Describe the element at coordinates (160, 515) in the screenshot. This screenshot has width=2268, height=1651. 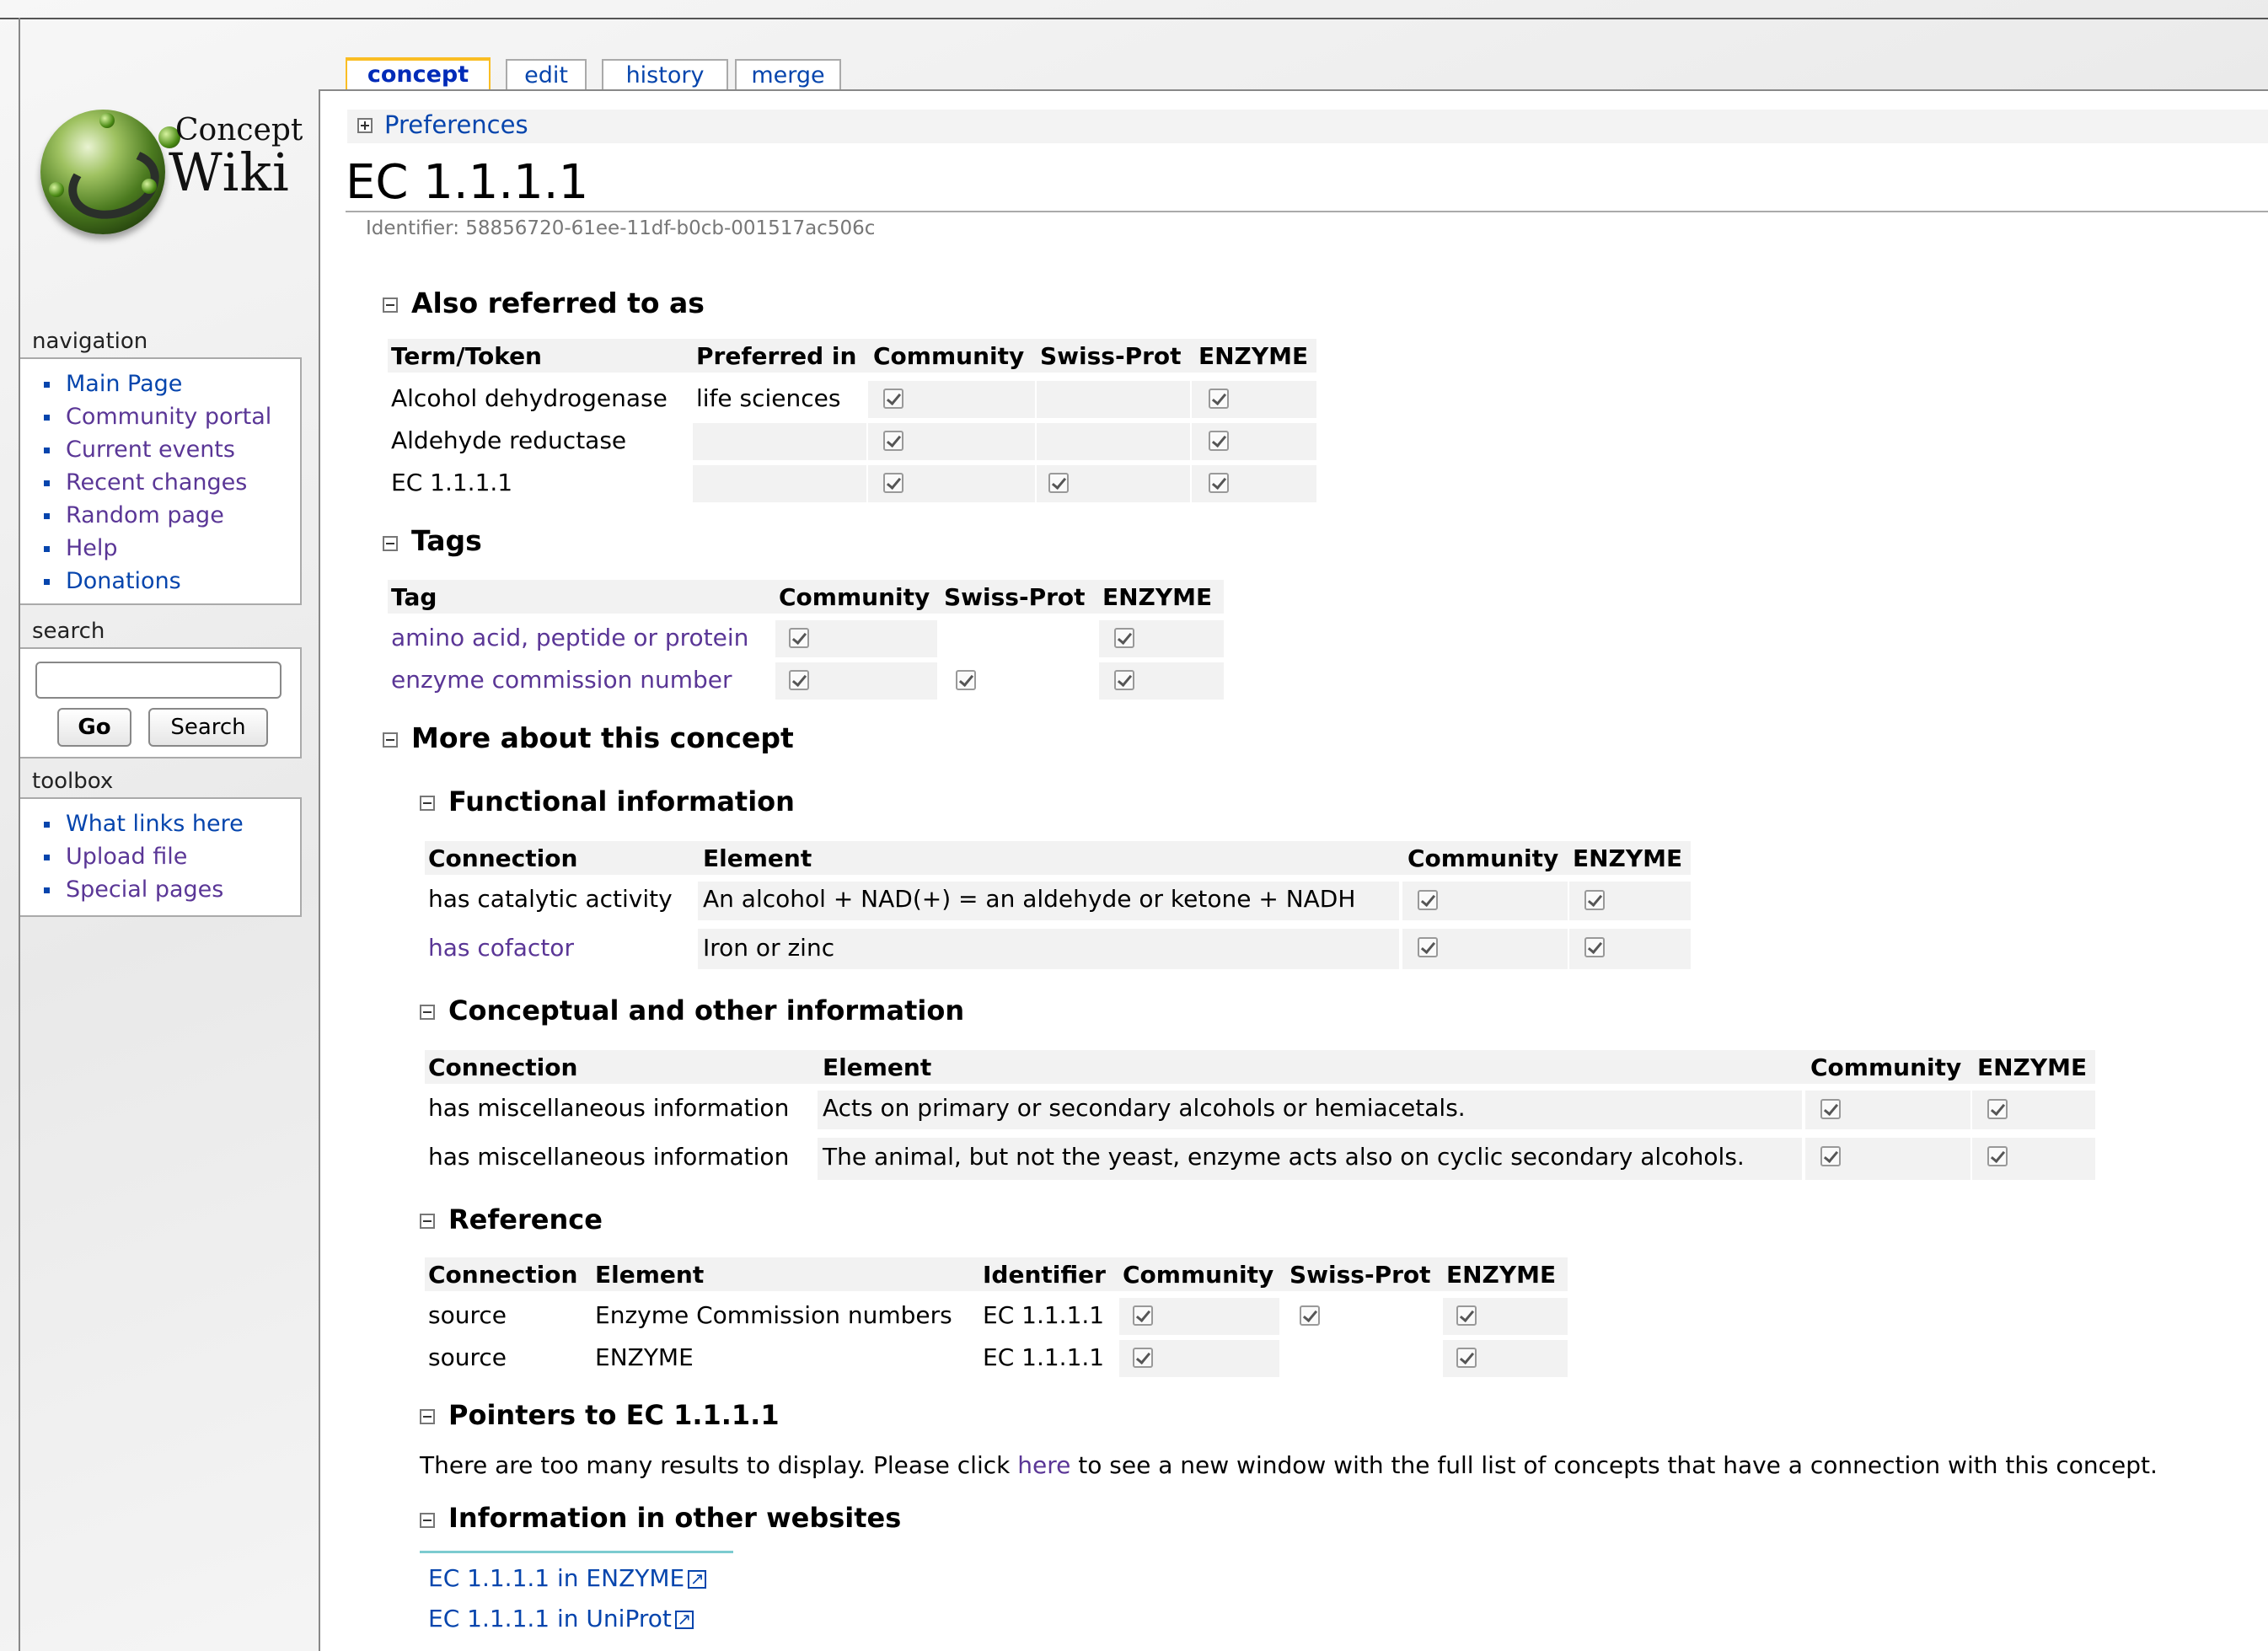
I see `nav-random-page: Random page` at that location.